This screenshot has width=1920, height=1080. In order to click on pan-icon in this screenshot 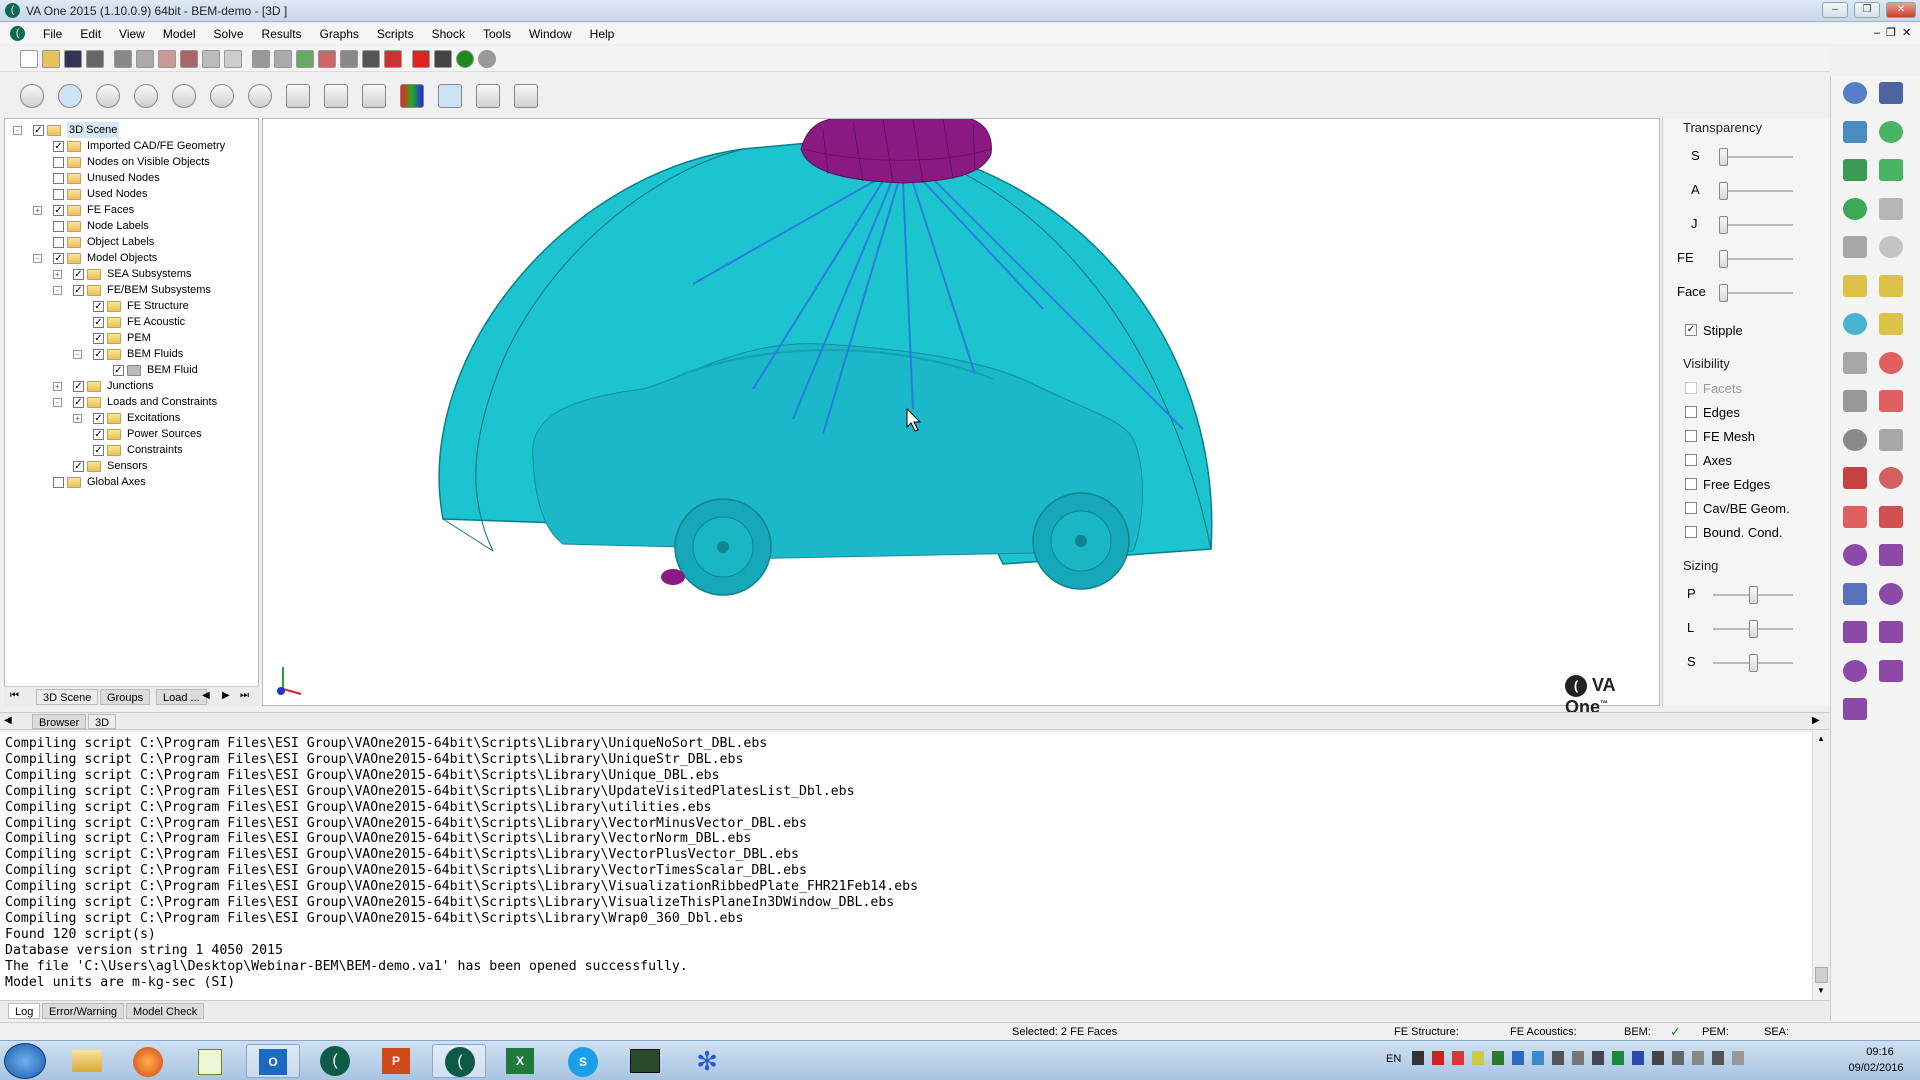, I will do `click(184, 96)`.